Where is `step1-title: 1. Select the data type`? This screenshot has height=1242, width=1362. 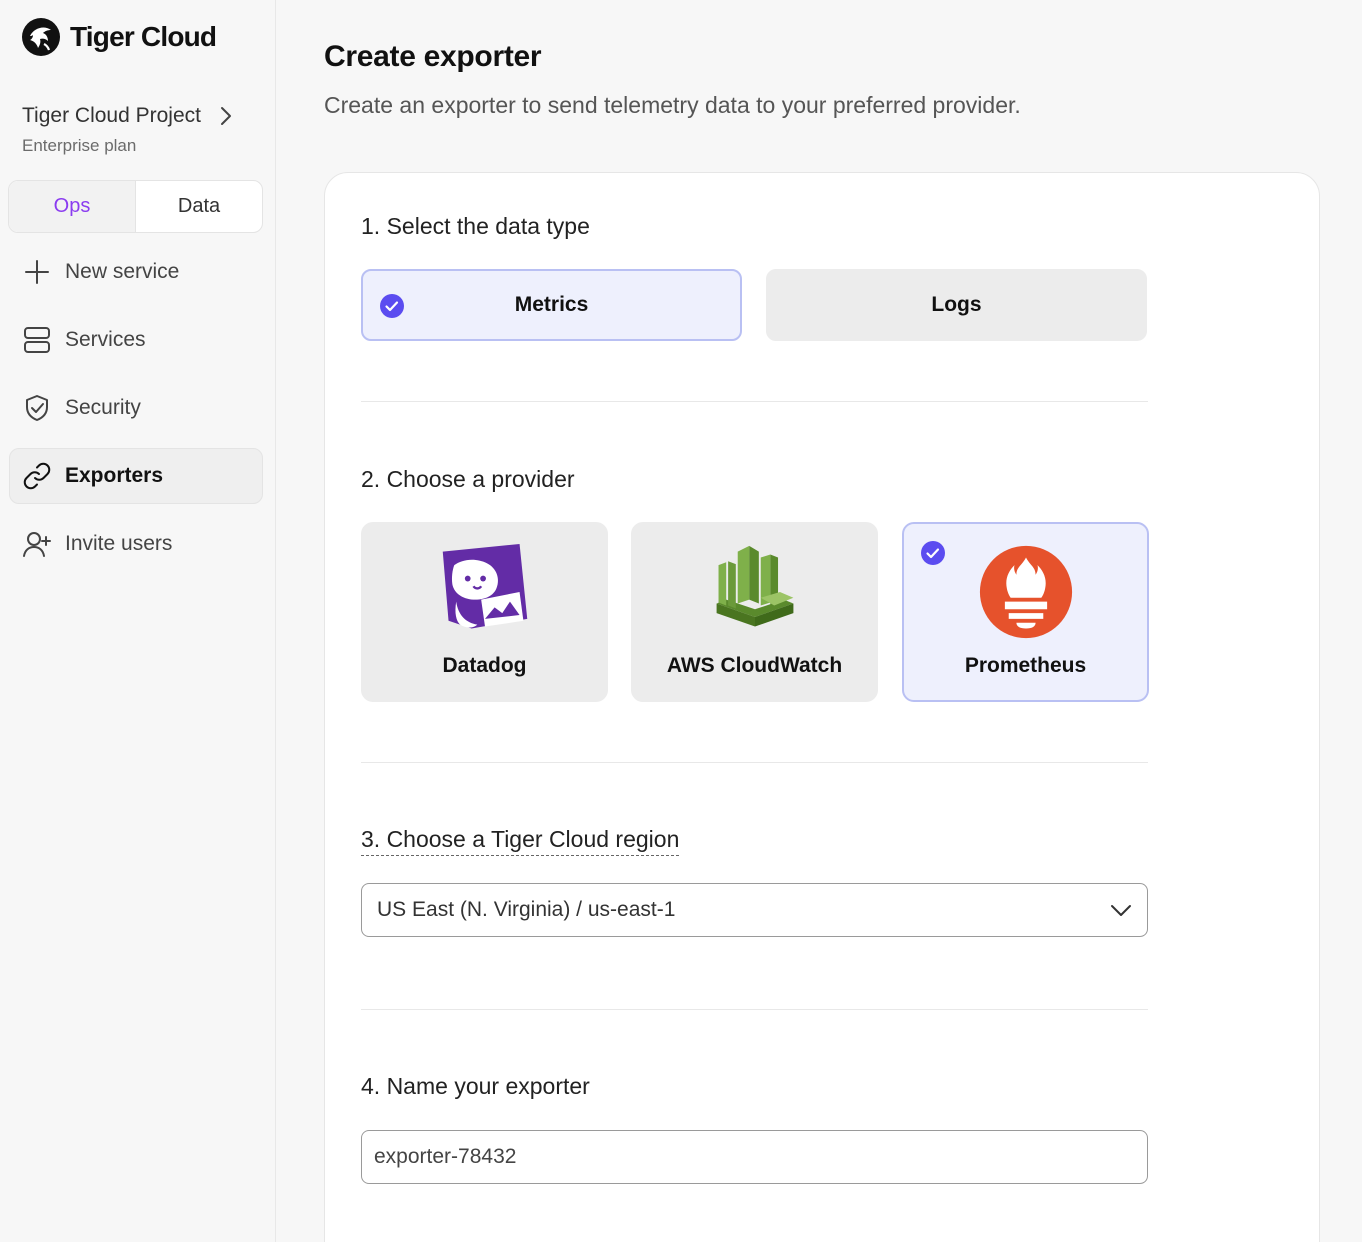 step1-title: 1. Select the data type is located at coordinates (475, 226).